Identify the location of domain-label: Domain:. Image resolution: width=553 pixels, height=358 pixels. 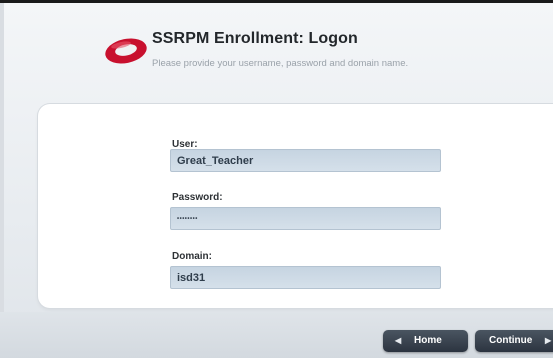
(192, 256).